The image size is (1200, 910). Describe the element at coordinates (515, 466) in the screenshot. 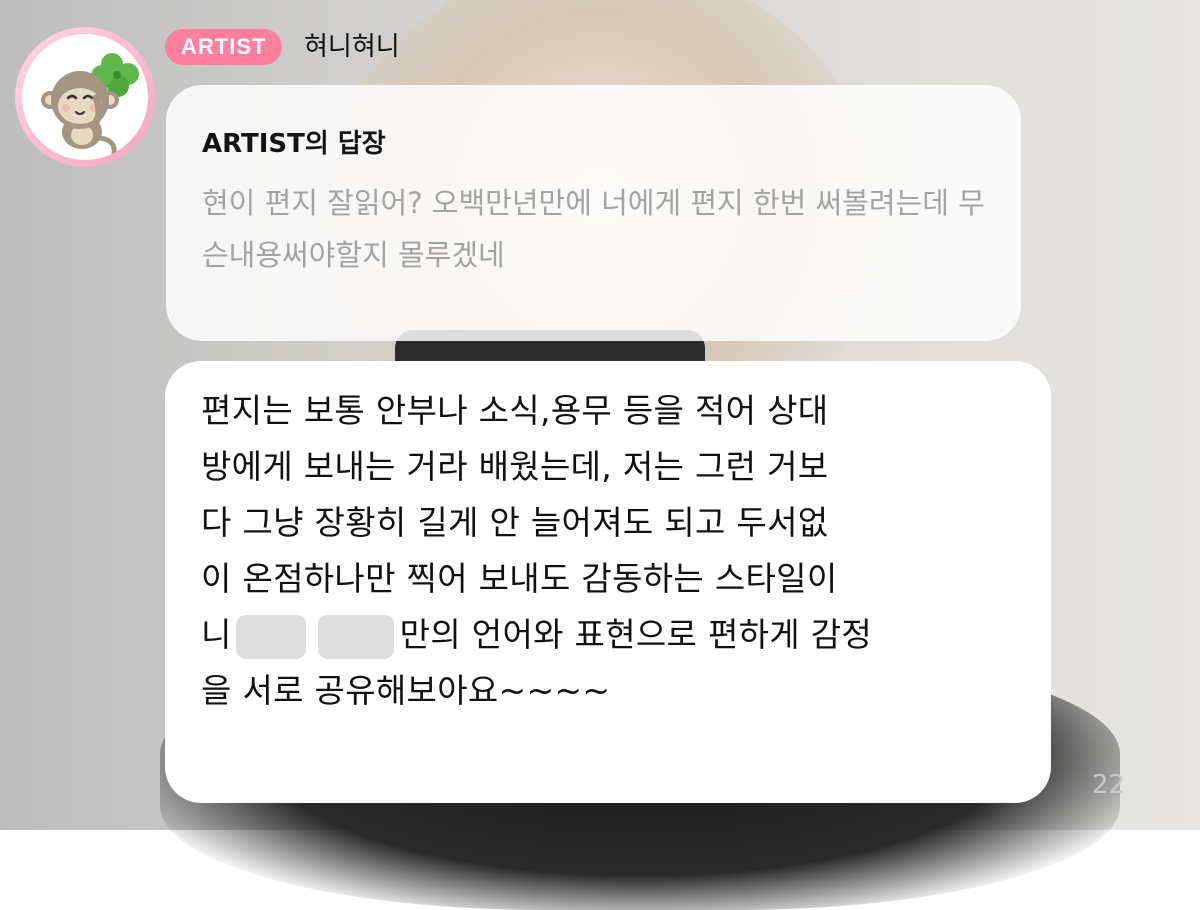

I see `message-line: 방에게 보내는 거라 배웠는데, 저는 그런 거보` at that location.